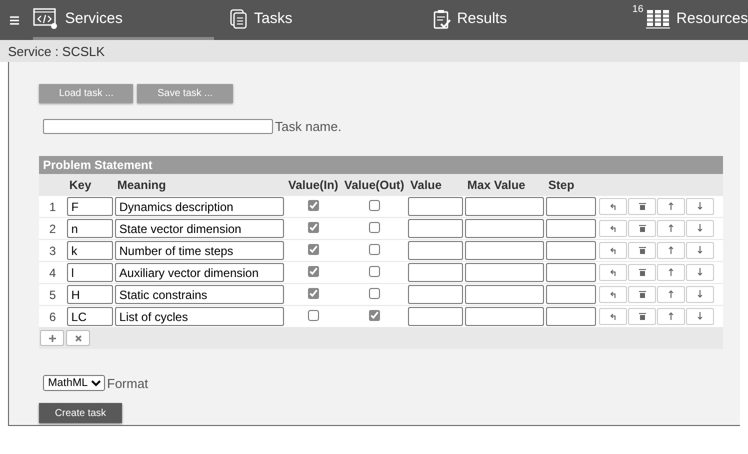 The image size is (748, 454). Describe the element at coordinates (52, 229) in the screenshot. I see `row-number: 2` at that location.